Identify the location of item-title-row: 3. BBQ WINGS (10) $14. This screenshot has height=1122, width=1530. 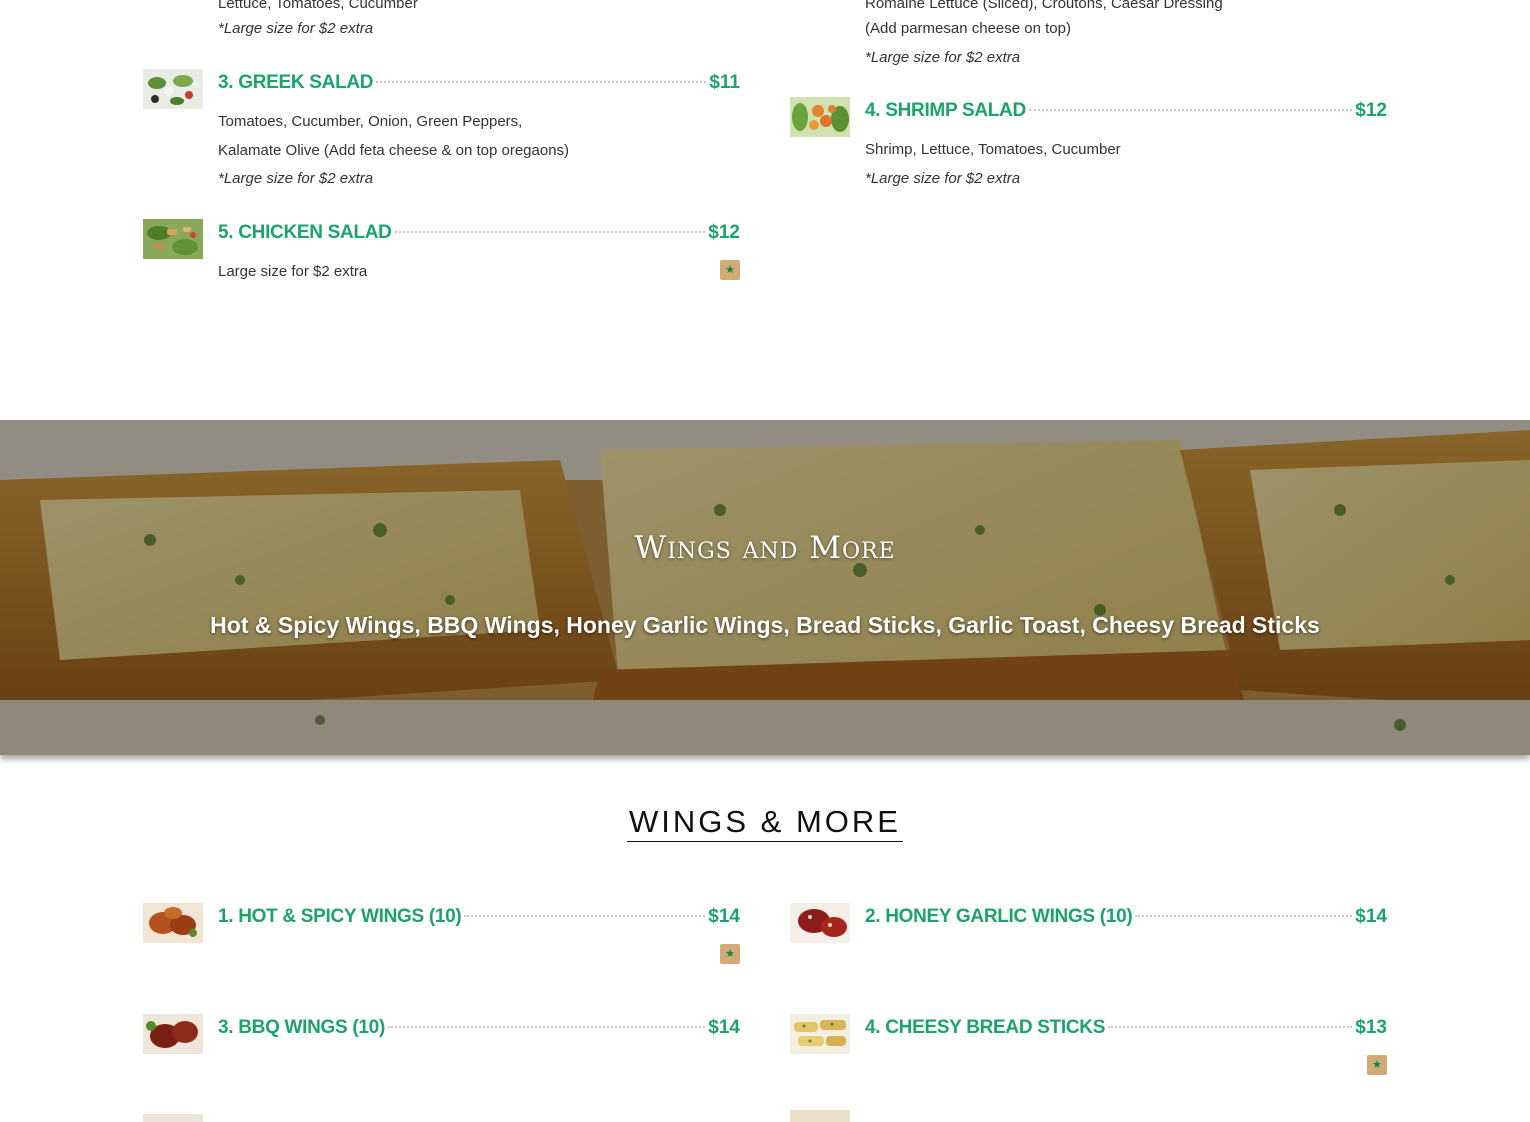
(479, 1031).